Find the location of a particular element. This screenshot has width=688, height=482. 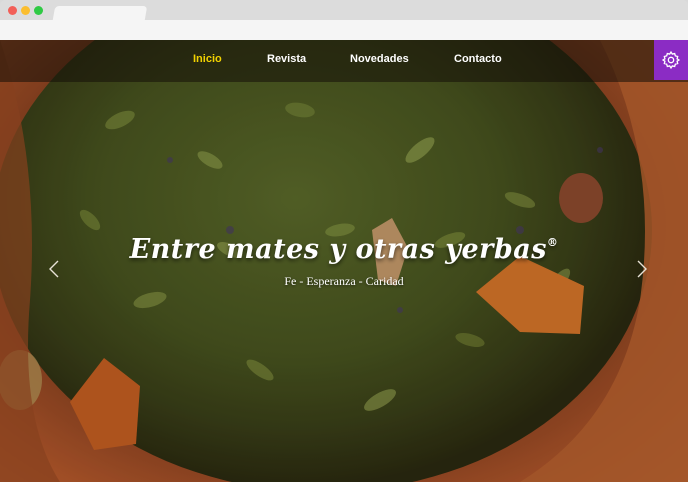

hero-subtitle: Fe - Esperanza - Caridad is located at coordinates (344, 281).